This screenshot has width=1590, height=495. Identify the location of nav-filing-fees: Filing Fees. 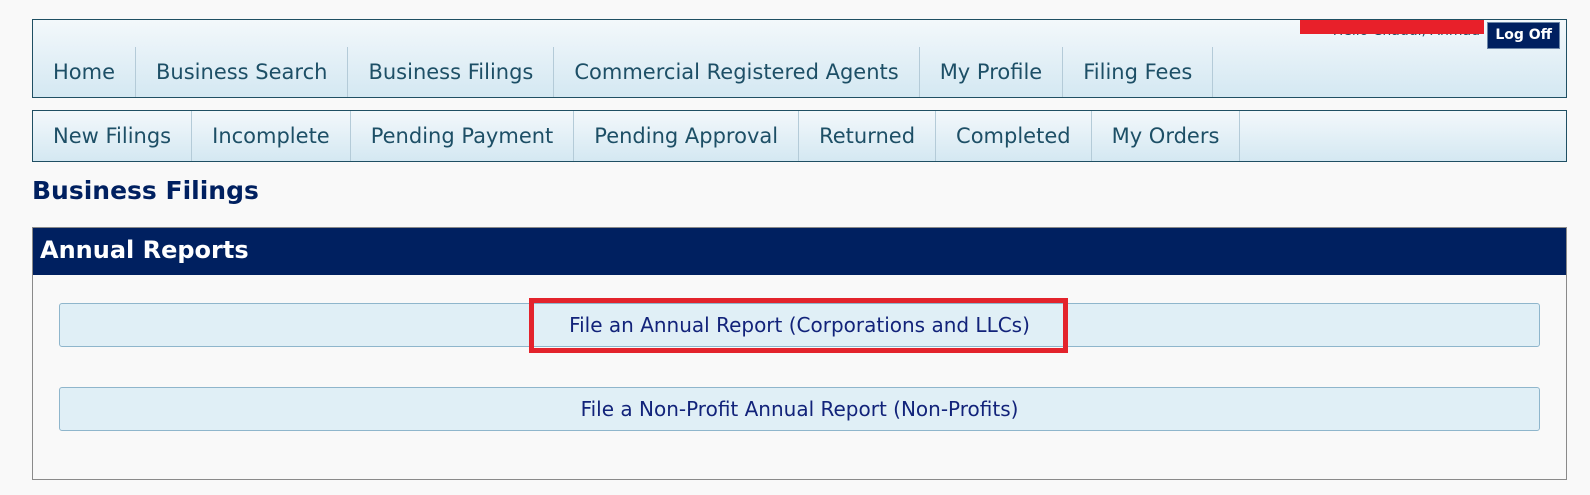
(1138, 72).